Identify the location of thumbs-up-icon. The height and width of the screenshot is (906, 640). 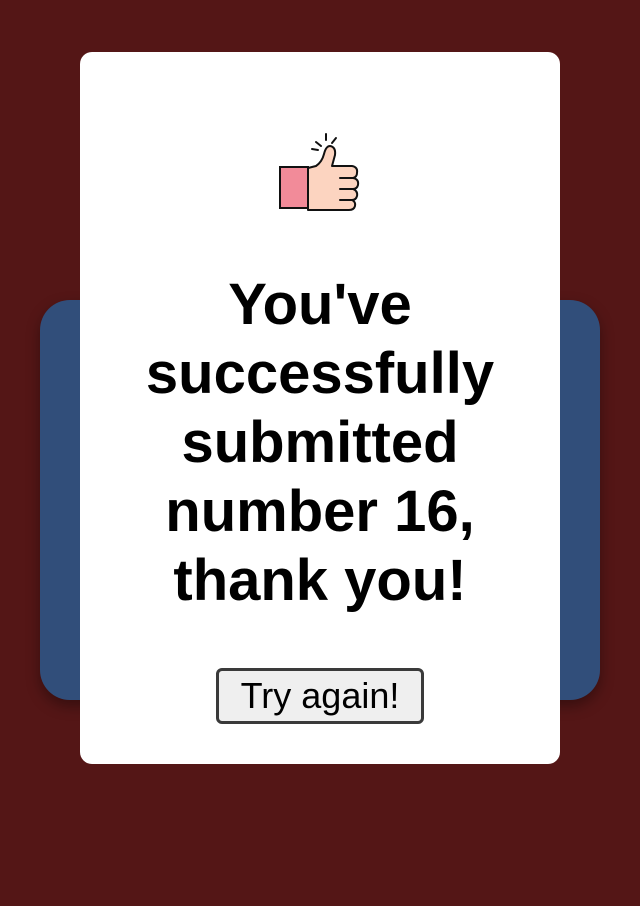
(319, 172).